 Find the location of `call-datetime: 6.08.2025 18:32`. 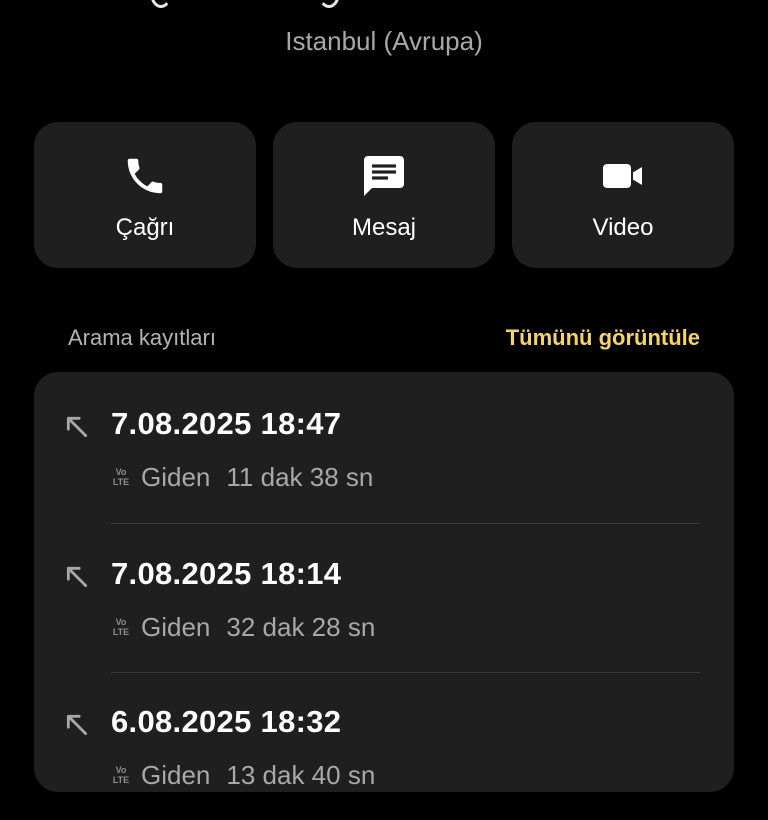

call-datetime: 6.08.2025 18:32 is located at coordinates (226, 721).